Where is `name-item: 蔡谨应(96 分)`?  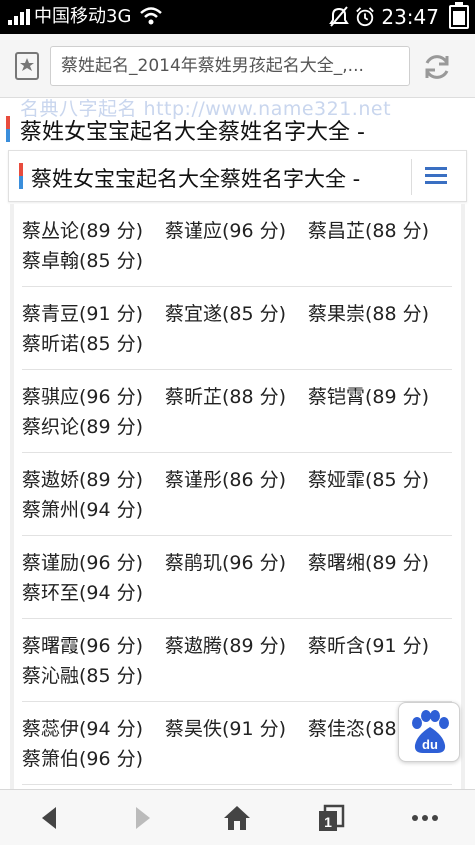
name-item: 蔡谨应(96 分) is located at coordinates (236, 231).